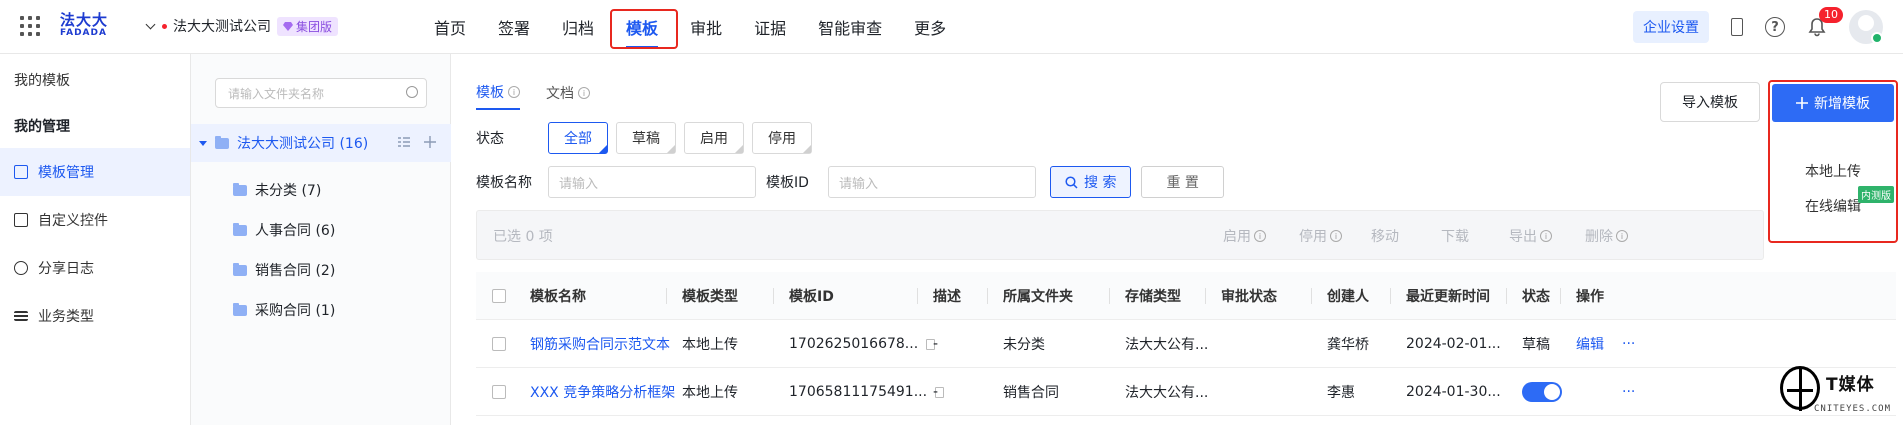 This screenshot has height=425, width=1903. I want to click on nav-evidence: 证据, so click(770, 27).